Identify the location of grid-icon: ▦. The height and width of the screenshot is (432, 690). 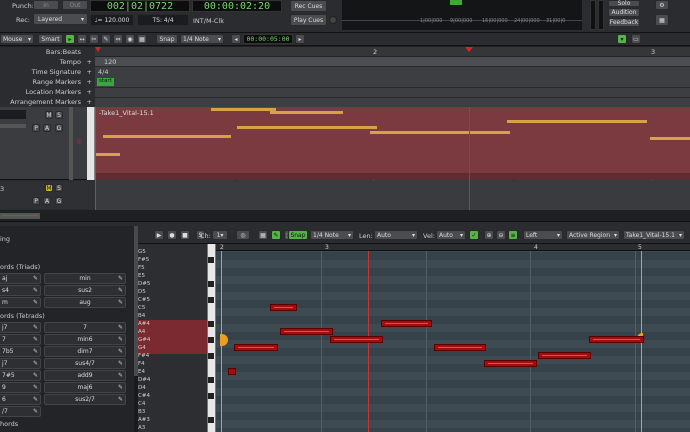
(662, 20).